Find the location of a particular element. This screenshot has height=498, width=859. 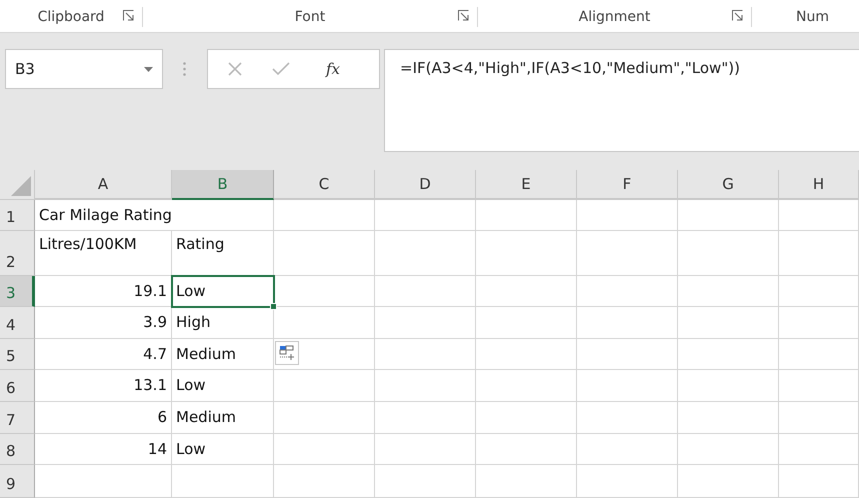

column-header: G is located at coordinates (728, 185).